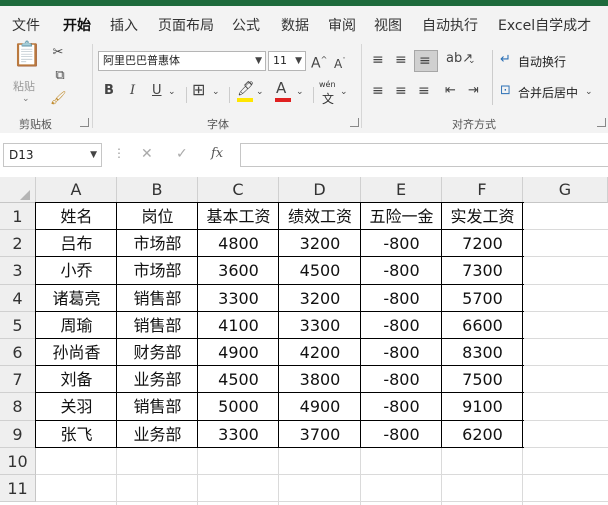 This screenshot has height=505, width=608. I want to click on table-cell: 3800, so click(320, 379).